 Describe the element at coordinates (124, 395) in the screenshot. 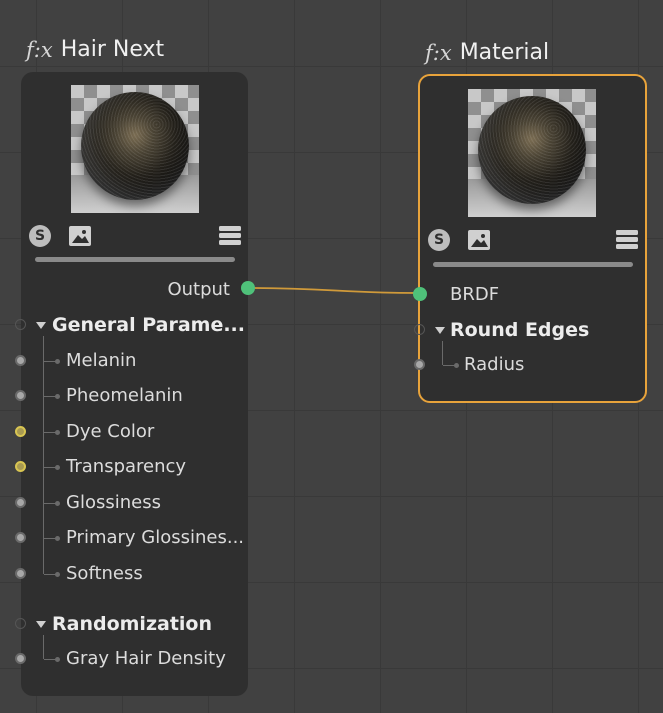

I see `param-pheomelanin: Pheomelanin` at that location.